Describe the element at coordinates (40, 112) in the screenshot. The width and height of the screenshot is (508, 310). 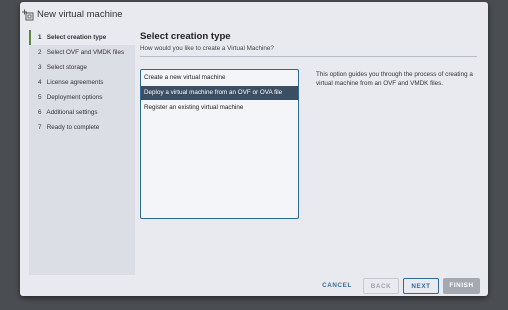
I see `step-number: 6` at that location.